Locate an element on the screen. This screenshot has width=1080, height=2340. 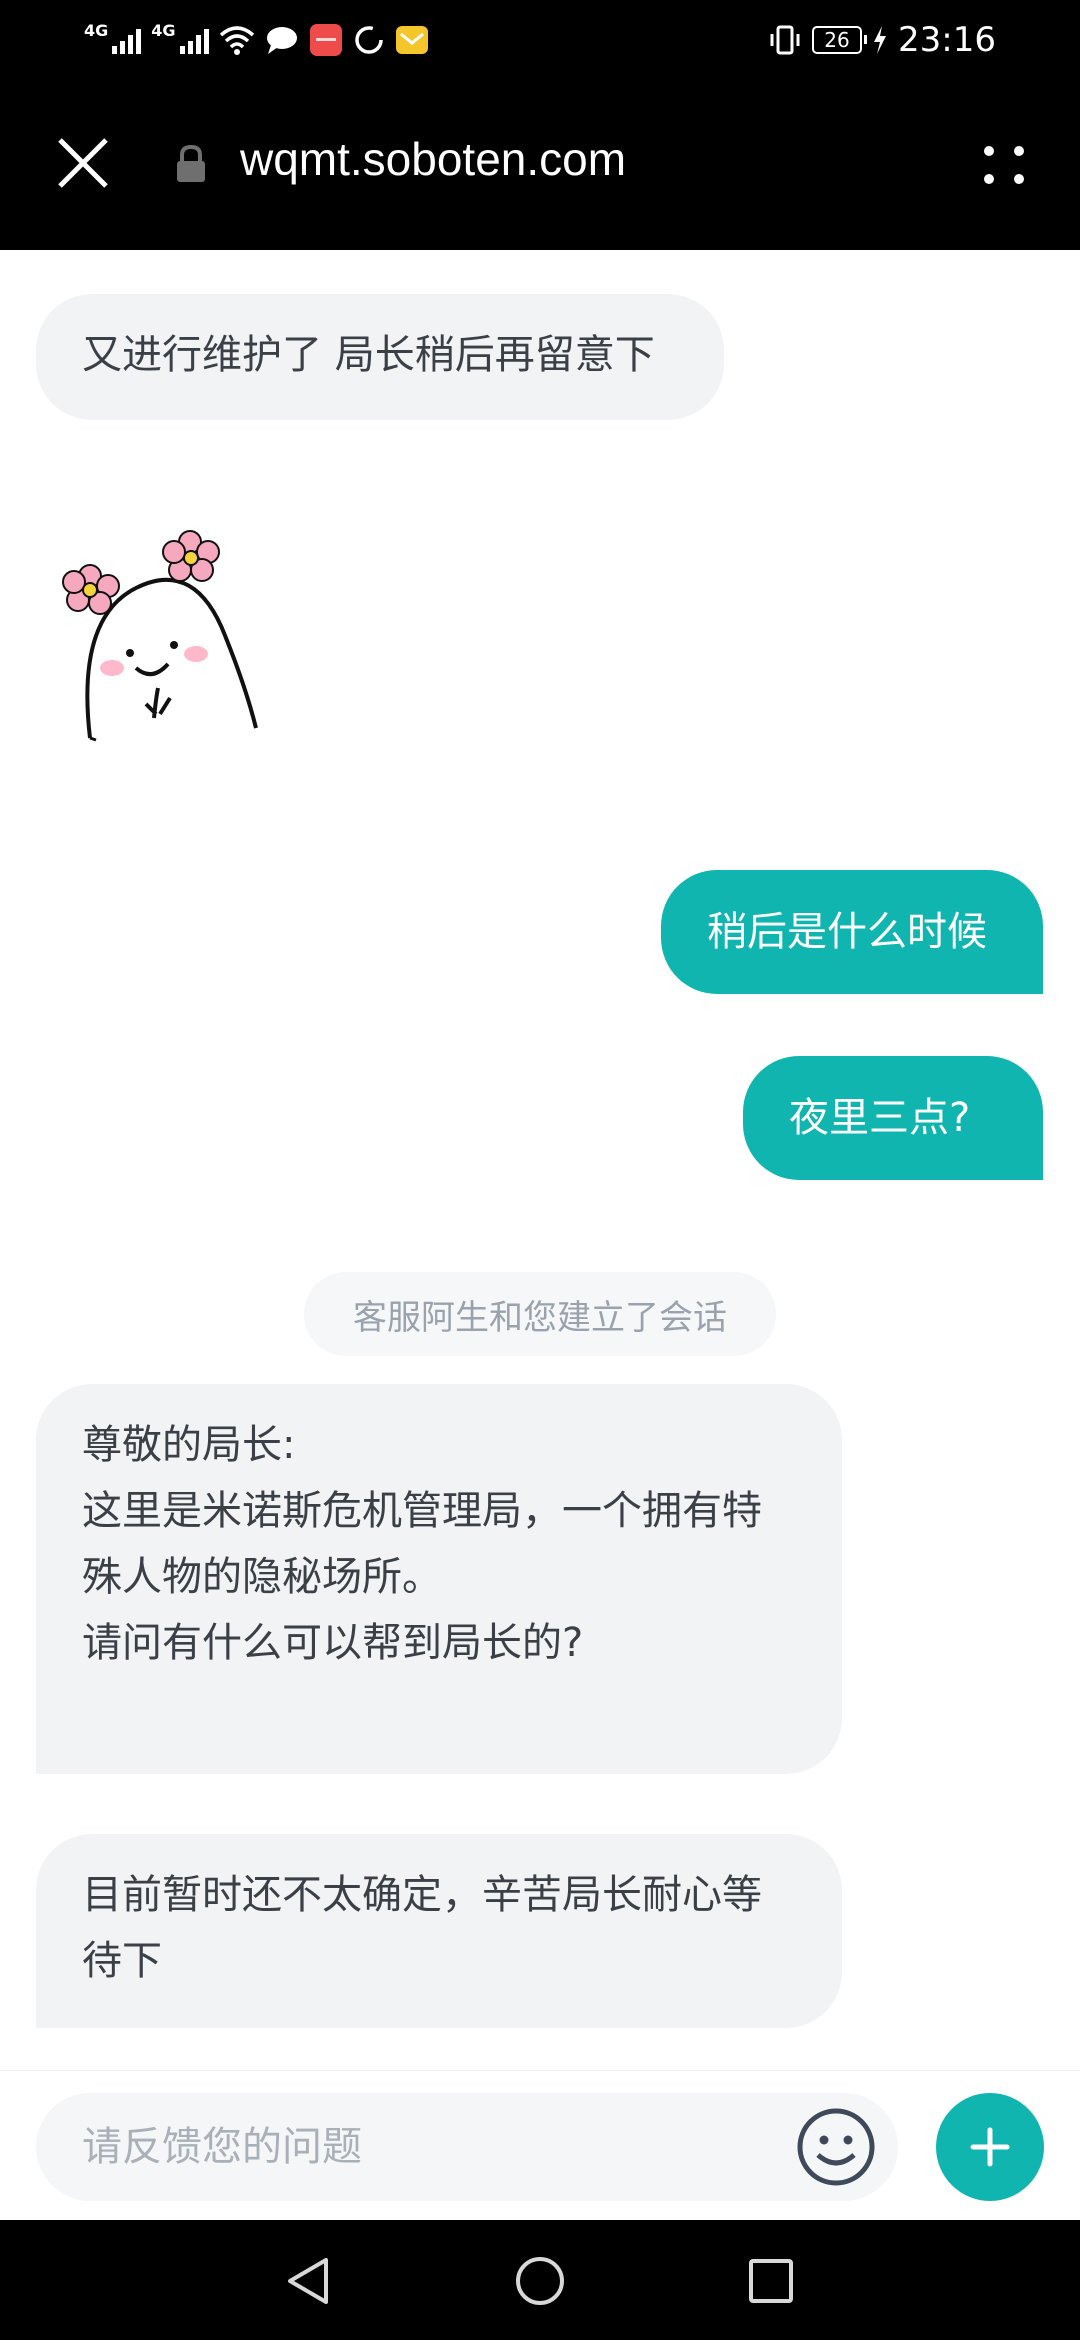
back-button is located at coordinates (309, 2281).